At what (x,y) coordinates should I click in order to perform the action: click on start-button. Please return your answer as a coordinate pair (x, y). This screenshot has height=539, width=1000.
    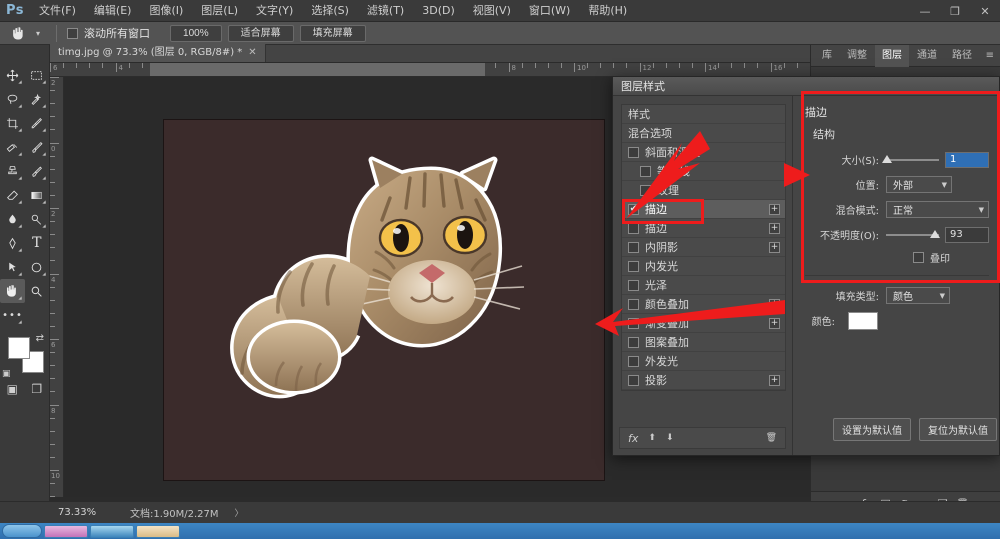
    Looking at the image, I should click on (22, 531).